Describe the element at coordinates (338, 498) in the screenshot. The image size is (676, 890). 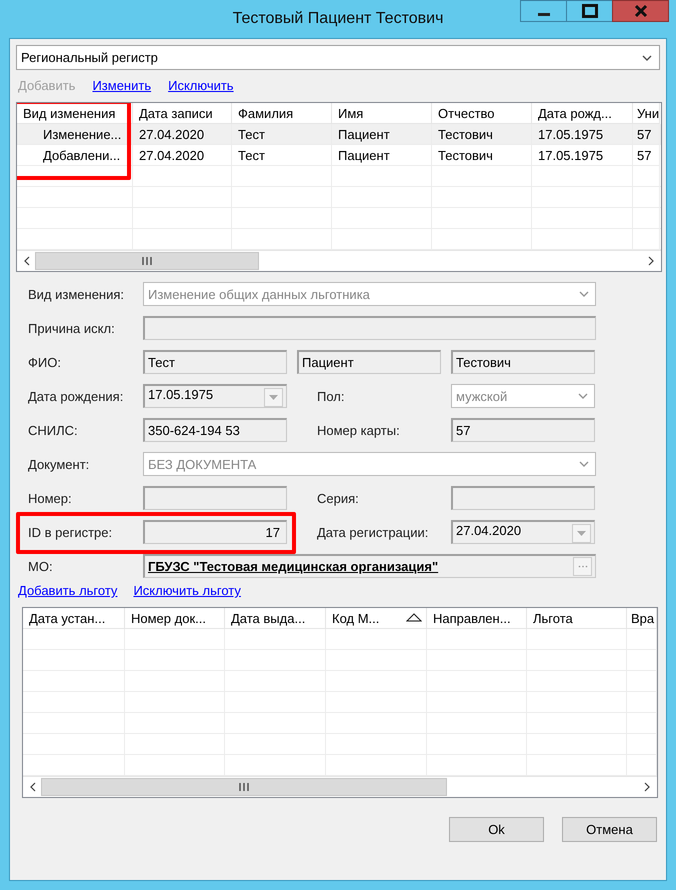
I see `field-label: Серия:` at that location.